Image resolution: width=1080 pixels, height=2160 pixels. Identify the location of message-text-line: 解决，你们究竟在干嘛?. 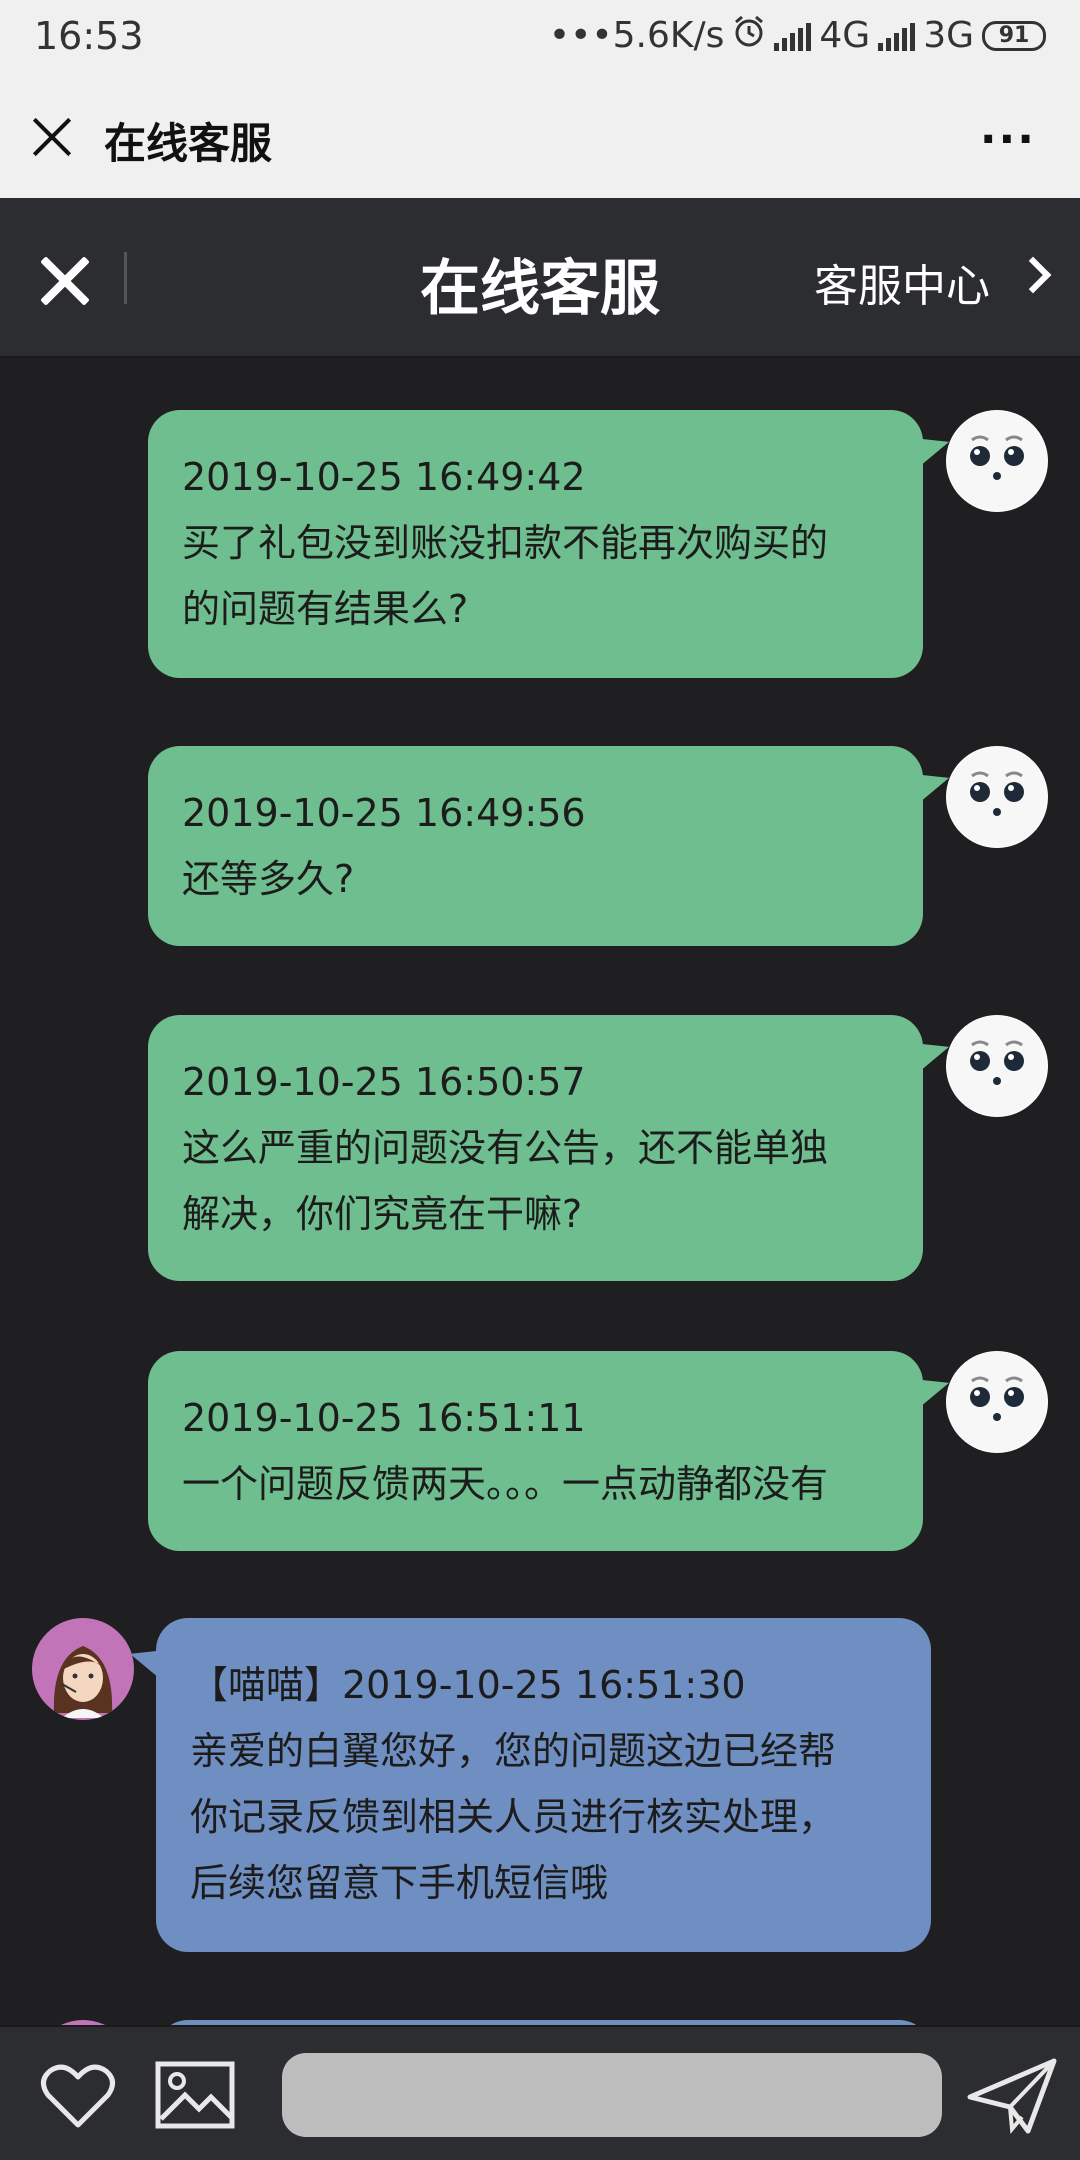
(382, 1214).